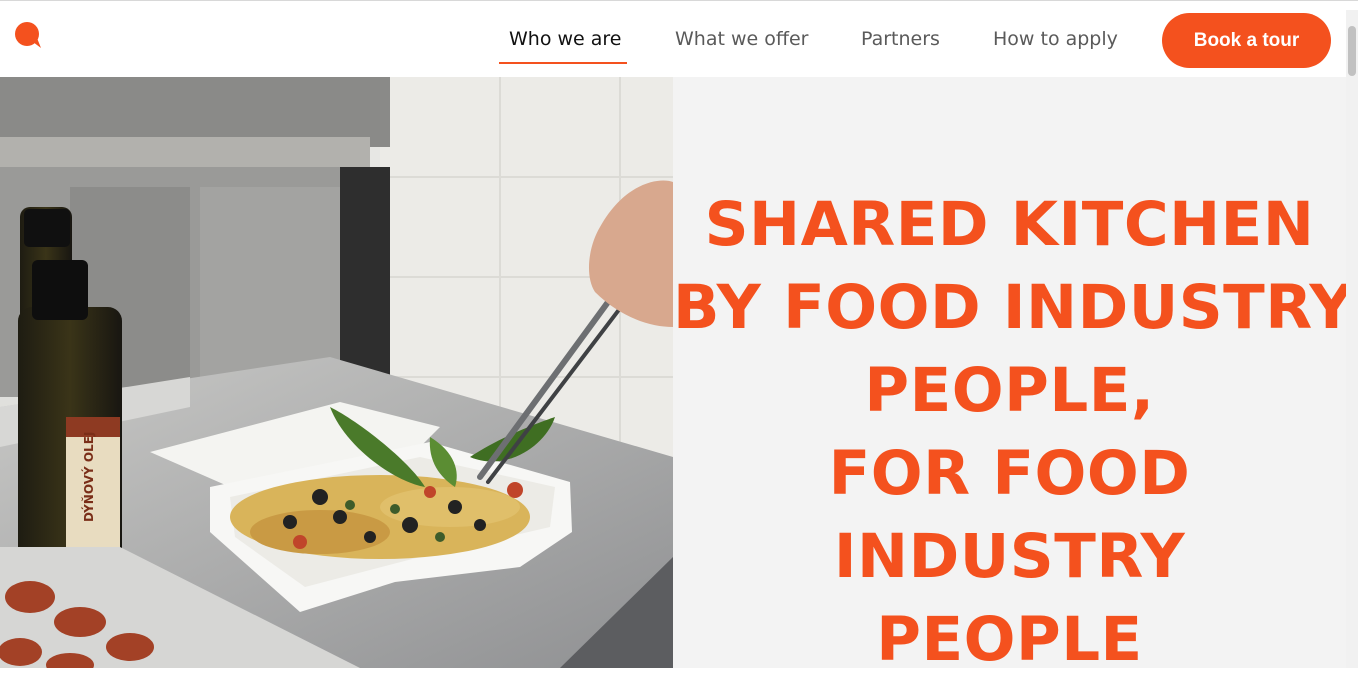 This screenshot has height=681, width=1358. I want to click on headline-line: INDUSTRY, so click(1009, 556).